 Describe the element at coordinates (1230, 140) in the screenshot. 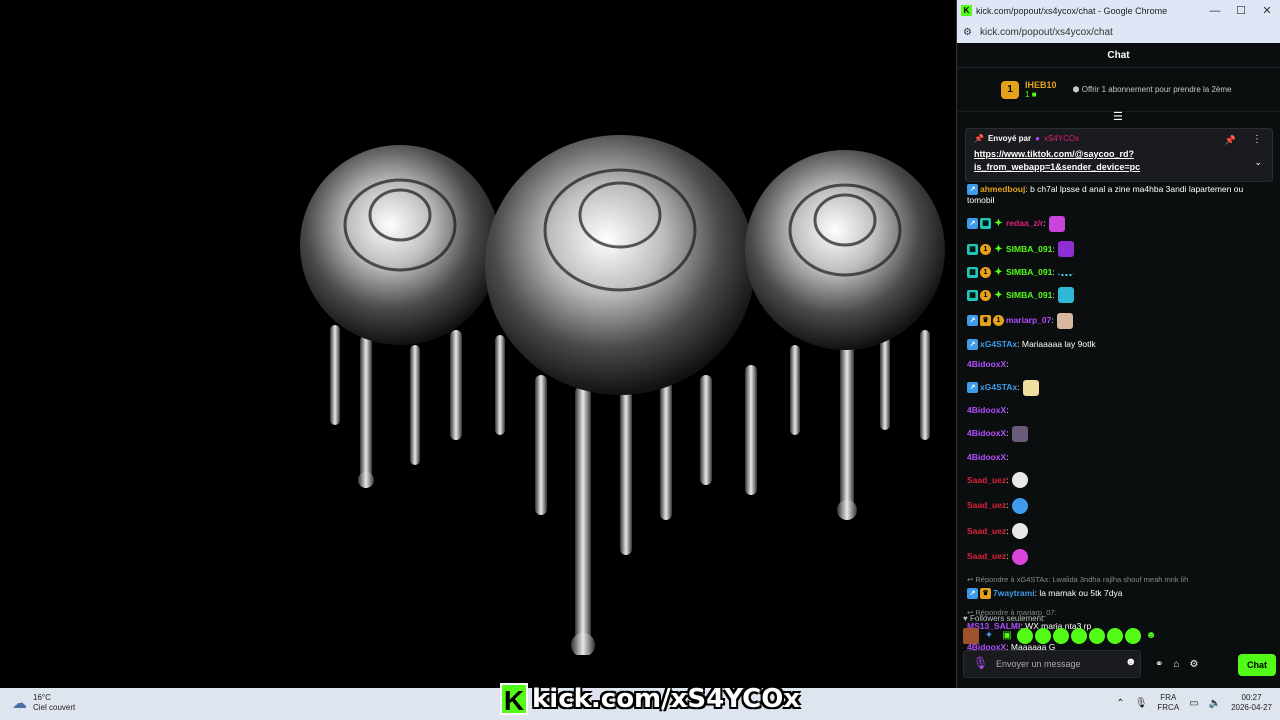

I see `unpin-icon: 📌` at that location.